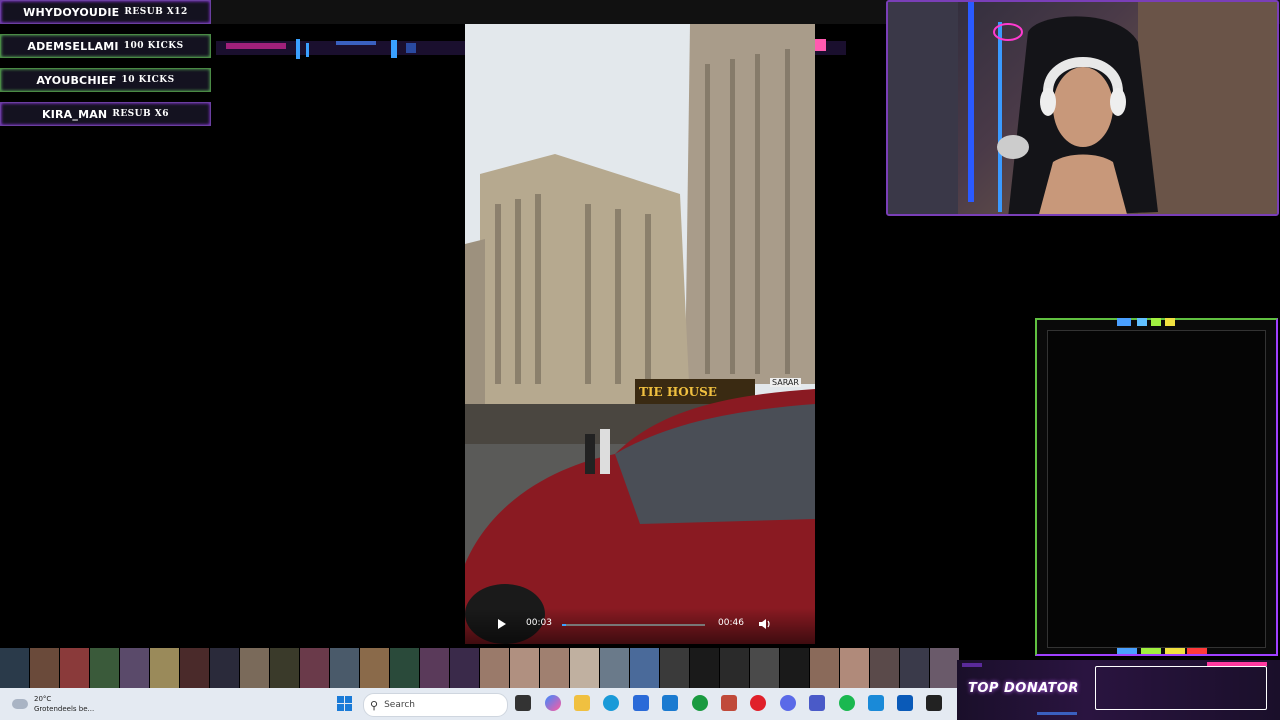 The width and height of the screenshot is (1280, 720). What do you see at coordinates (1181, 688) in the screenshot?
I see `top-donator-box` at bounding box center [1181, 688].